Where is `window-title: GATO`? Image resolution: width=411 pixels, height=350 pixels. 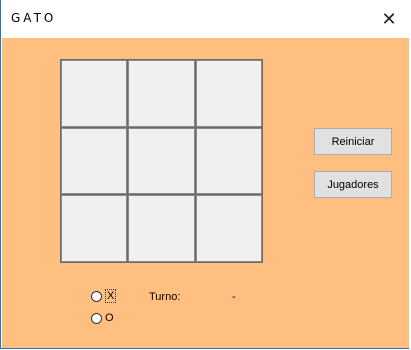
window-title: GATO is located at coordinates (34, 18).